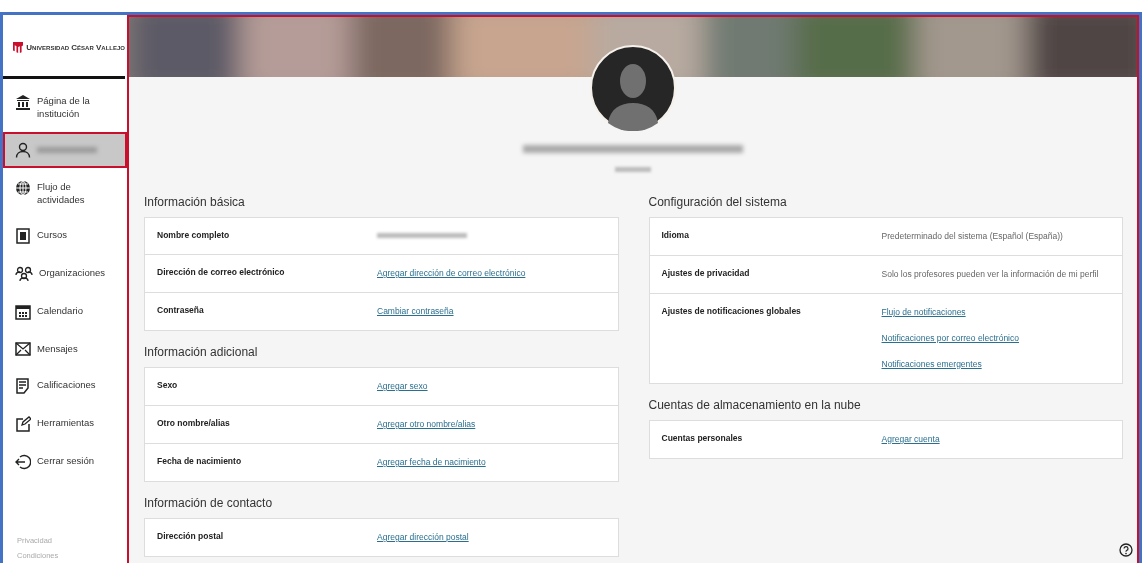 The height and width of the screenshot is (563, 1142). Describe the element at coordinates (201, 352) in the screenshot. I see `section-title: Información adicional` at that location.